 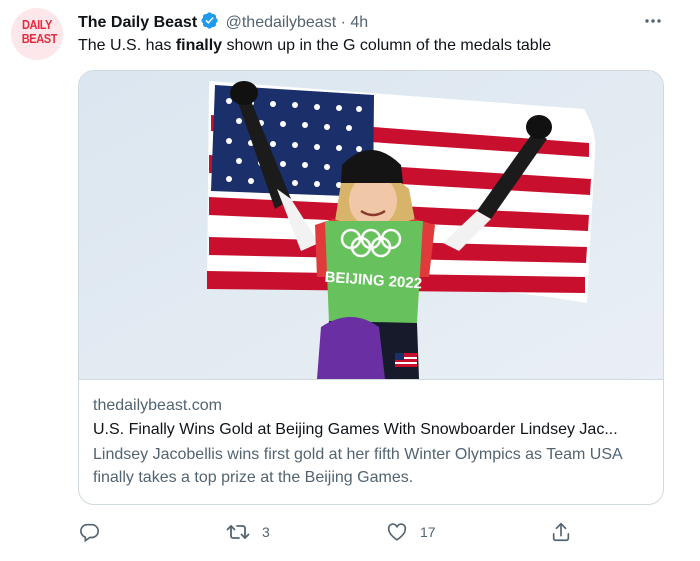 What do you see at coordinates (561, 532) in the screenshot?
I see `share-icon` at bounding box center [561, 532].